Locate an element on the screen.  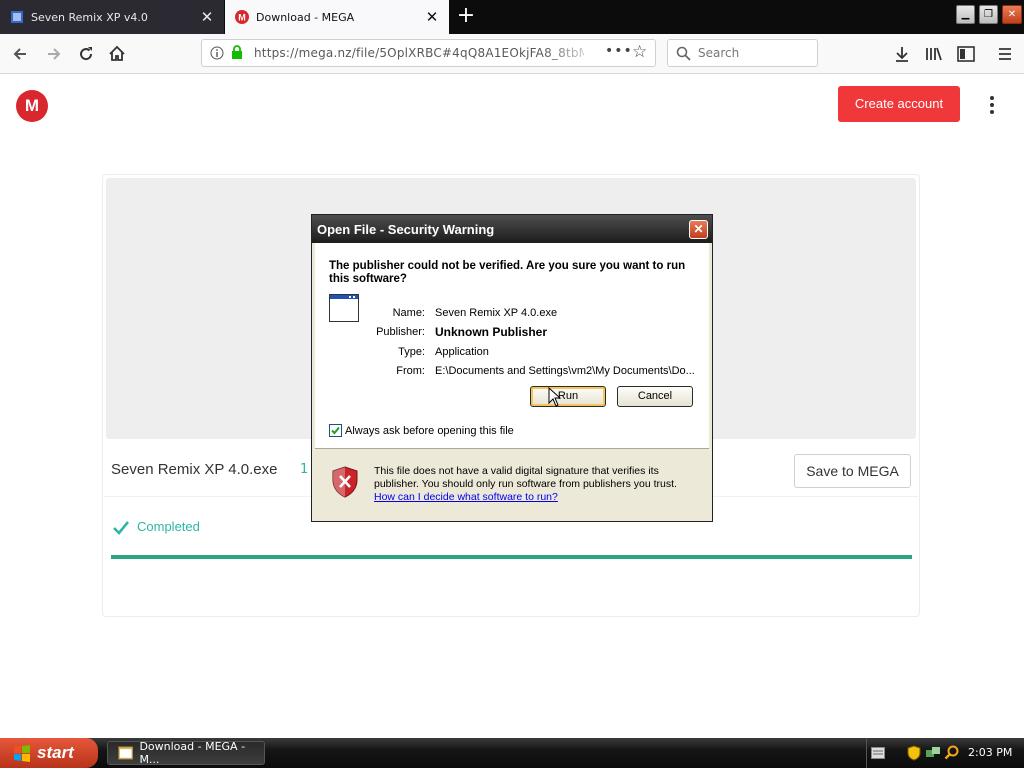
security-shield-icon is located at coordinates (914, 753).